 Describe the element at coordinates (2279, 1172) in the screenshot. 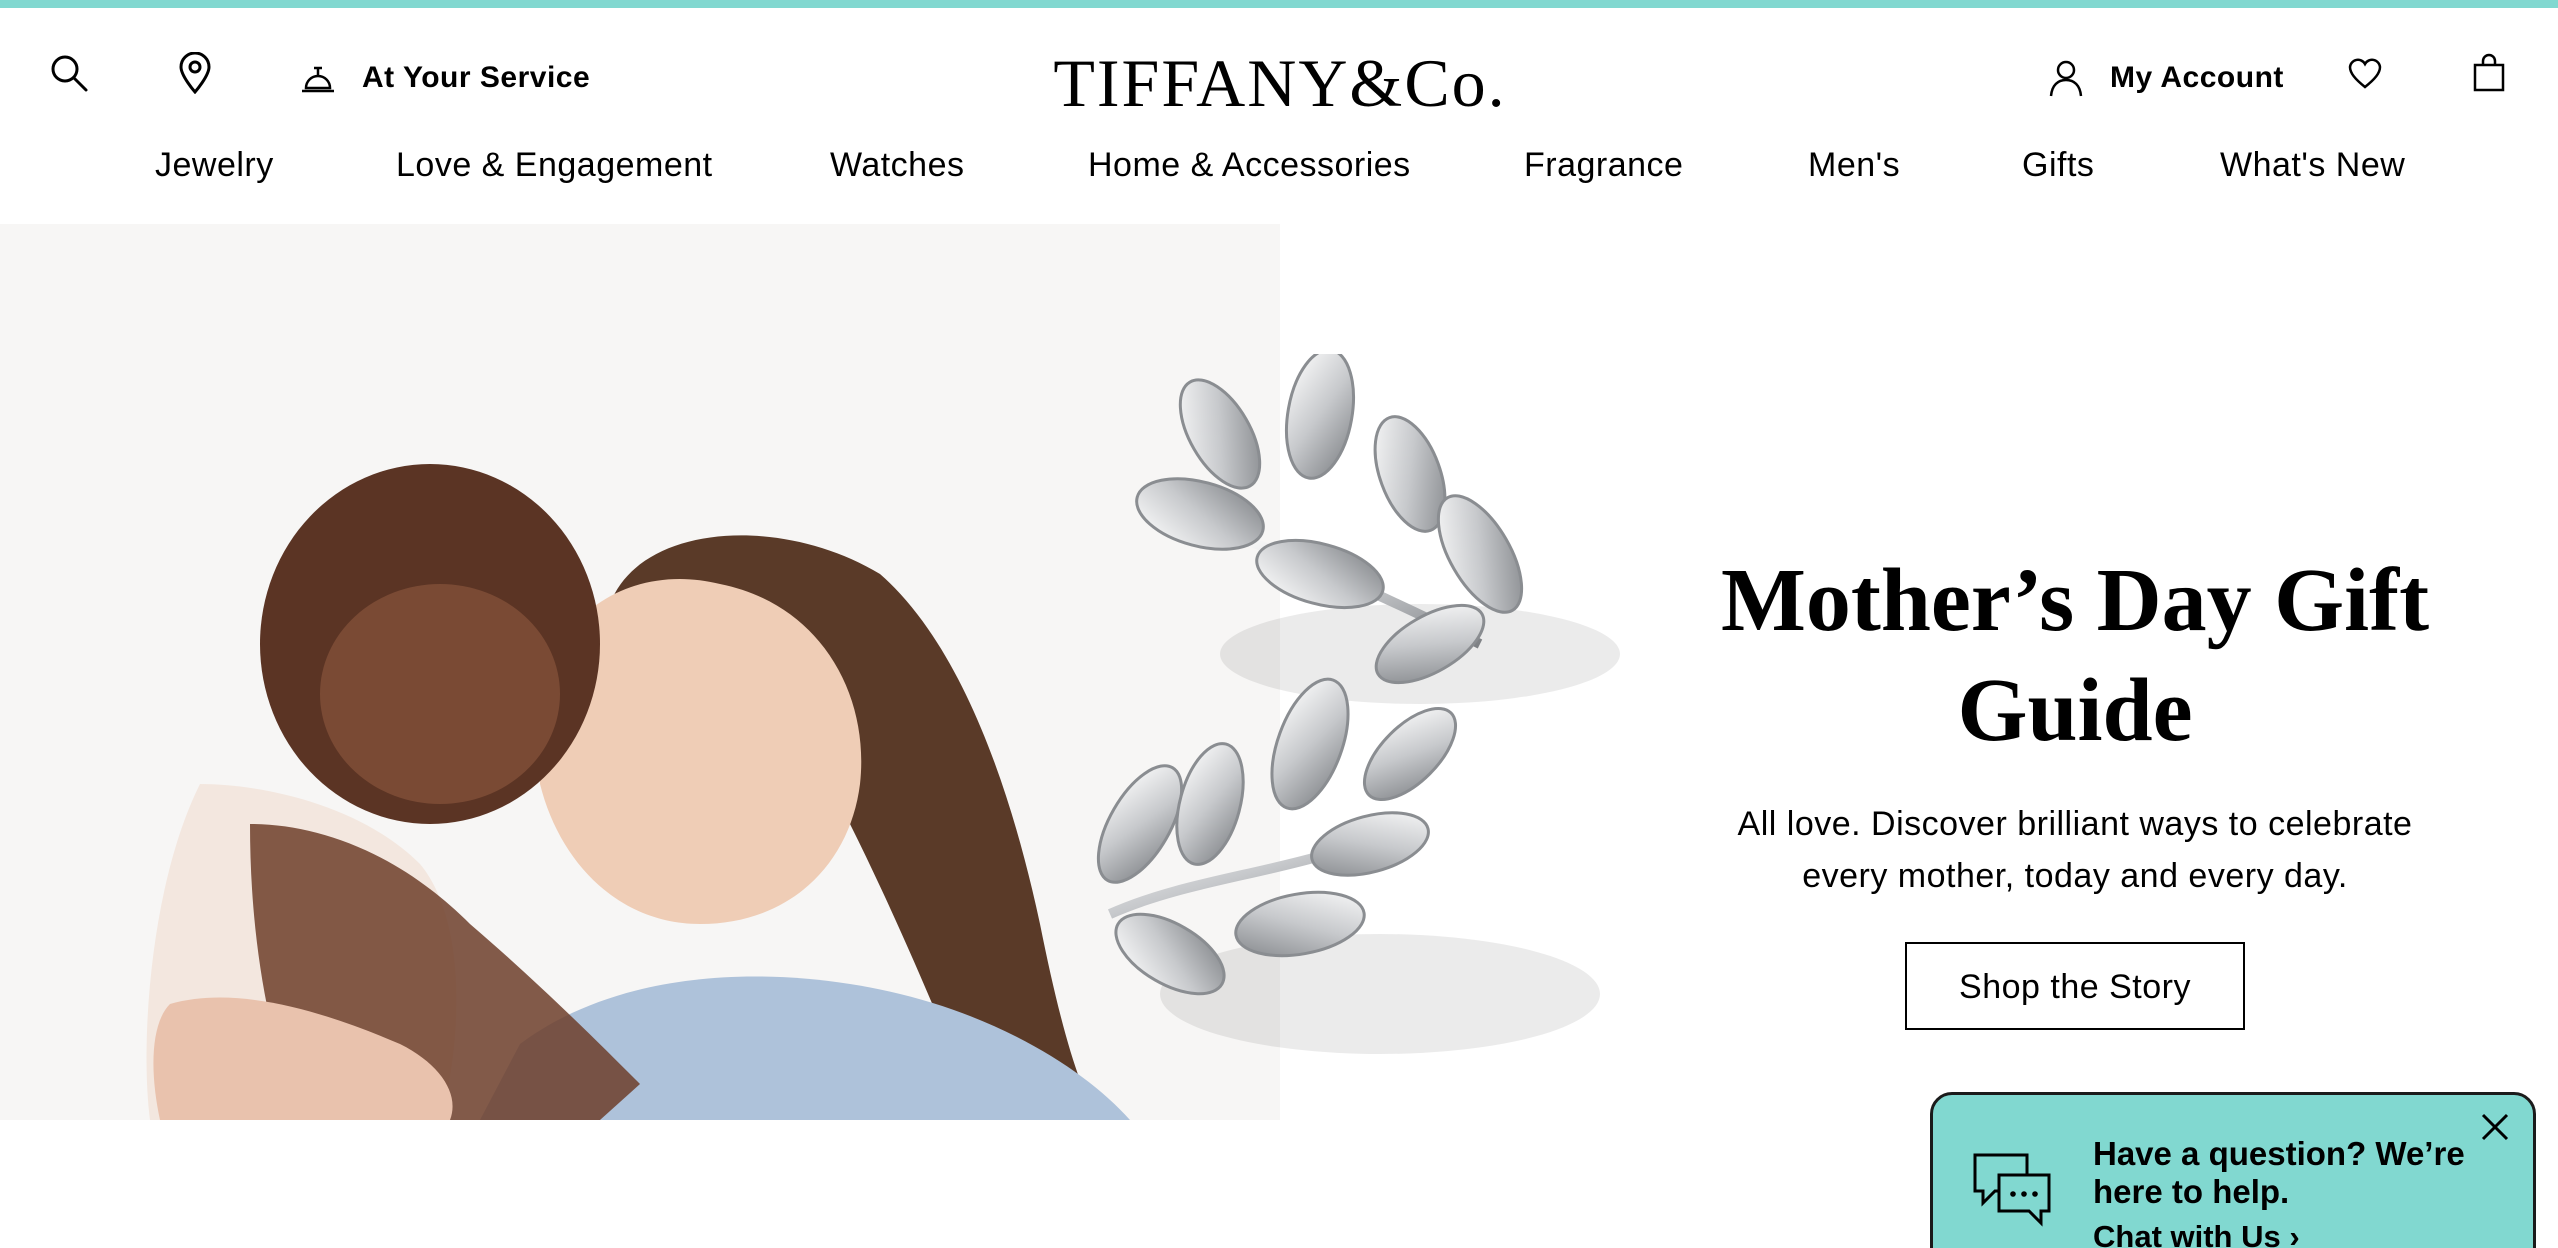

I see `chat-title: Have a question? We’re here to help.` at that location.